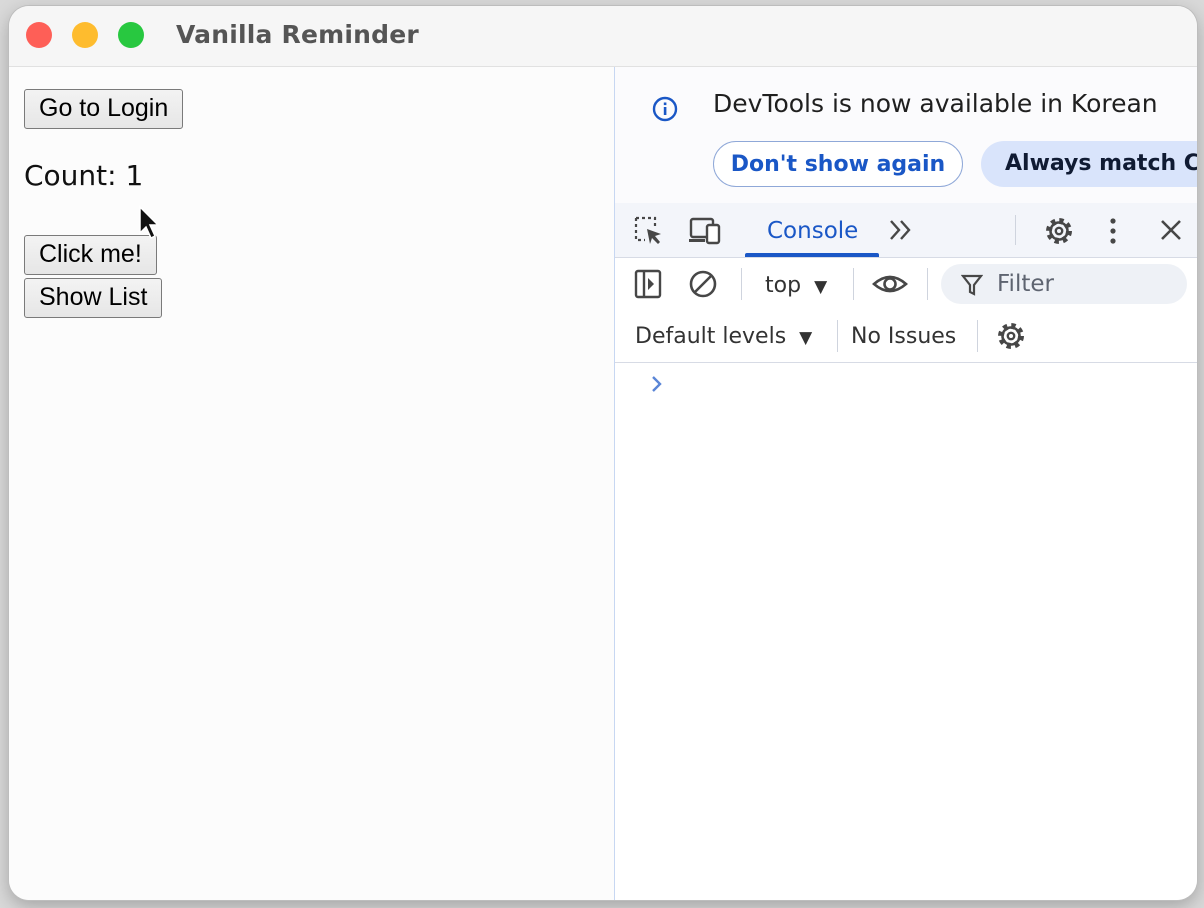  Describe the element at coordinates (935, 103) in the screenshot. I see `infobar-message: DevTools is now available in Korean` at that location.